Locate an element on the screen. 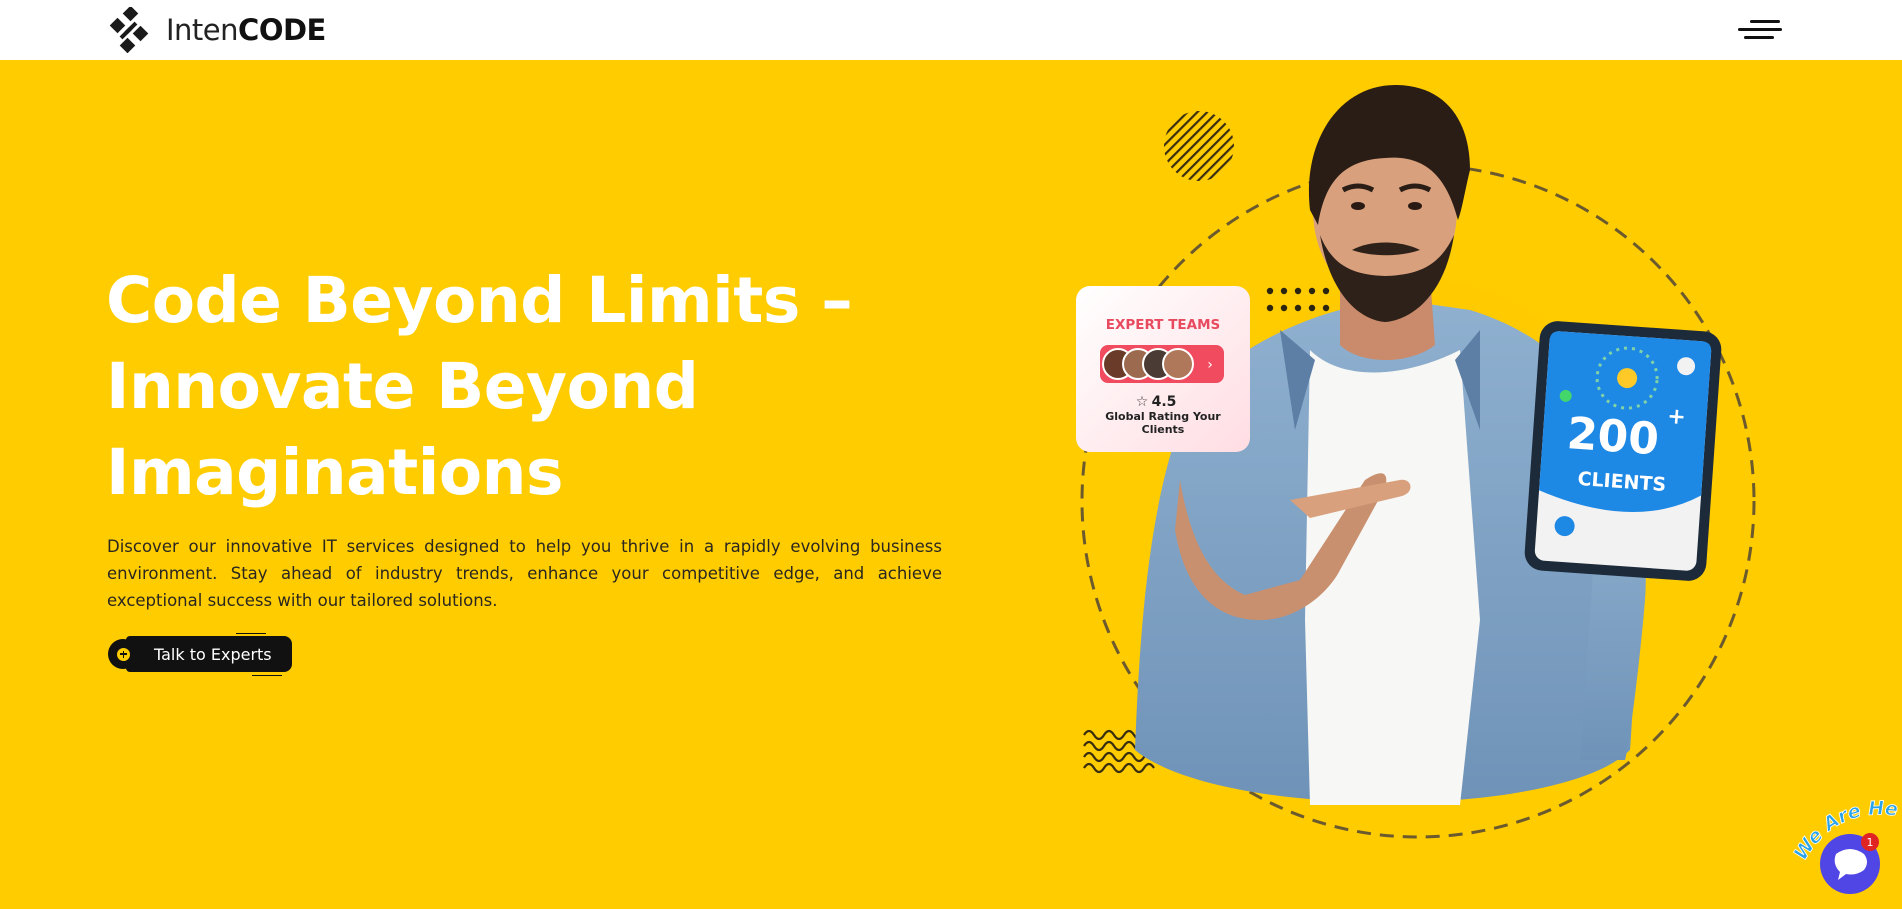  tablet-clients-plus: + is located at coordinates (1676, 417).